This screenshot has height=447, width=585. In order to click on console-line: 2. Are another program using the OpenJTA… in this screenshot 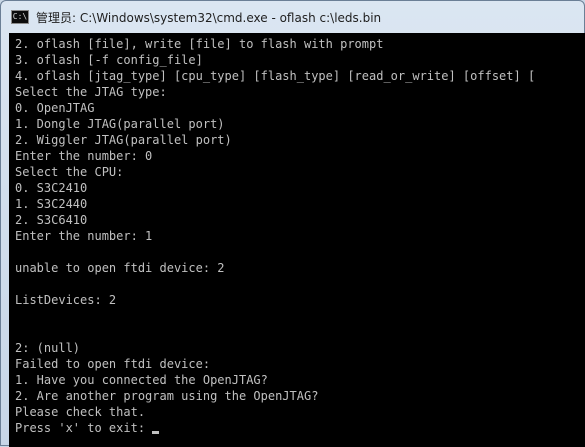, I will do `click(167, 396)`.